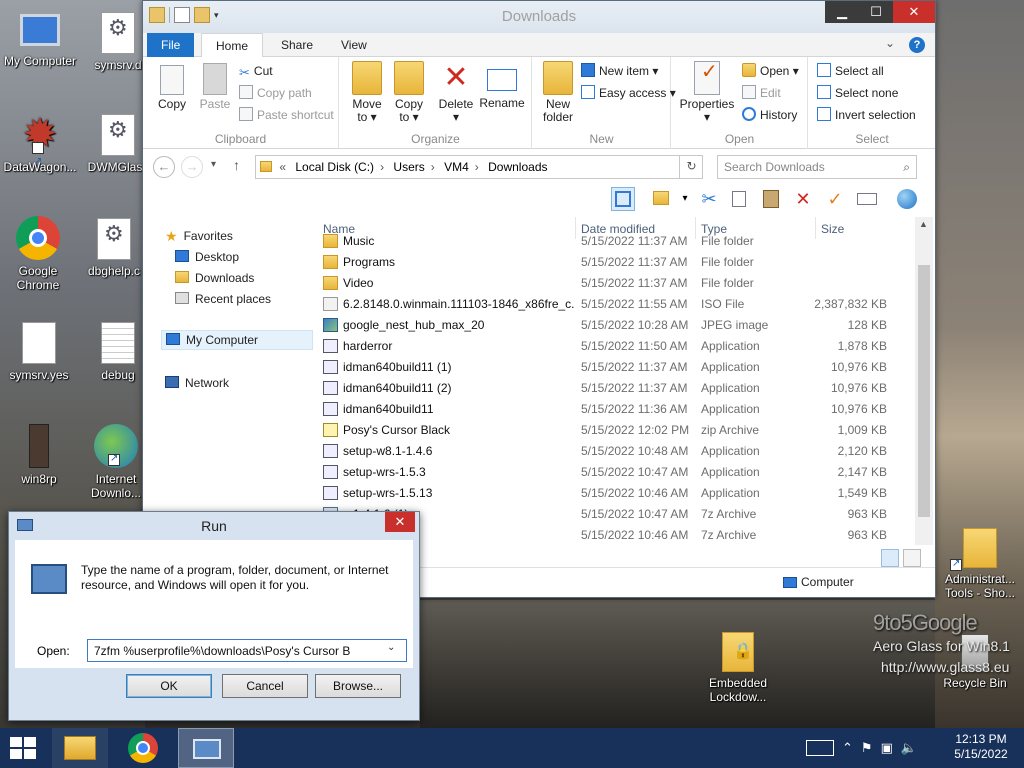 This screenshot has width=1024, height=768. I want to click on keyboard-icon, so click(820, 748).